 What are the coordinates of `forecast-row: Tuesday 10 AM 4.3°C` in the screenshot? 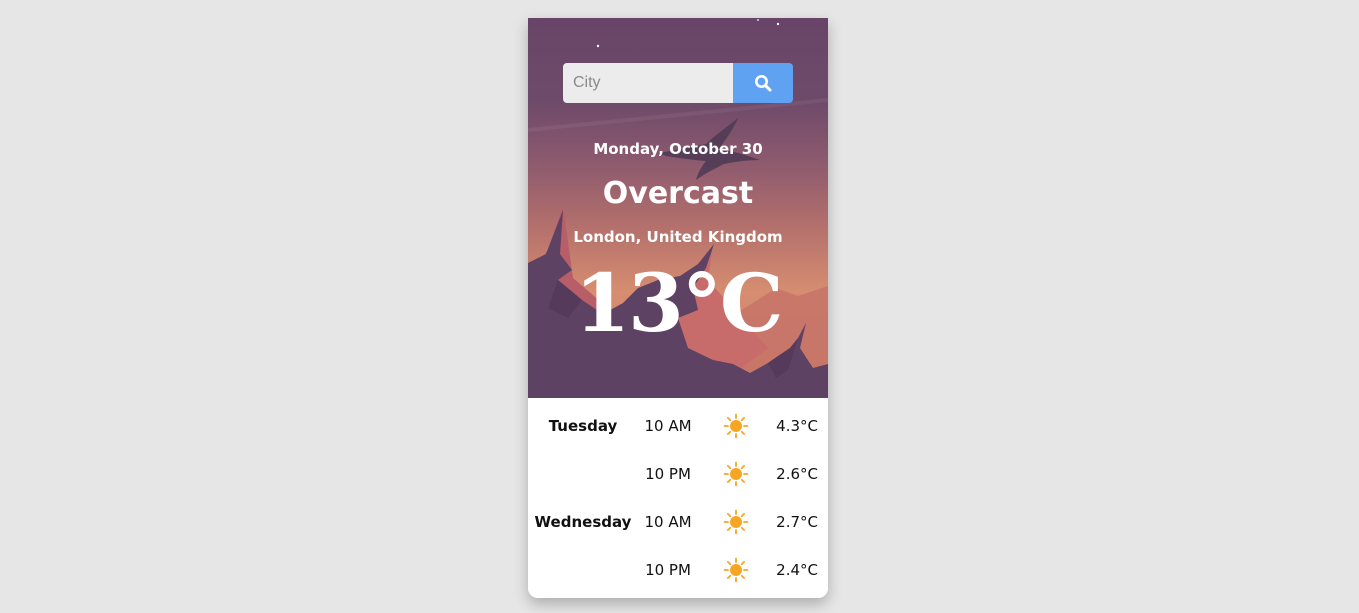 It's located at (678, 426).